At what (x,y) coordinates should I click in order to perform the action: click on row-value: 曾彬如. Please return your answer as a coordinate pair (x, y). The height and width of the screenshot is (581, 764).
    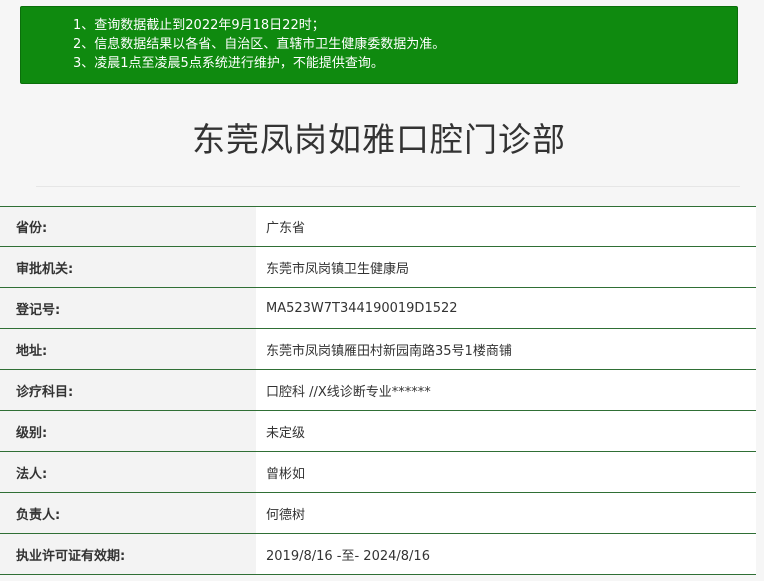
    Looking at the image, I should click on (506, 472).